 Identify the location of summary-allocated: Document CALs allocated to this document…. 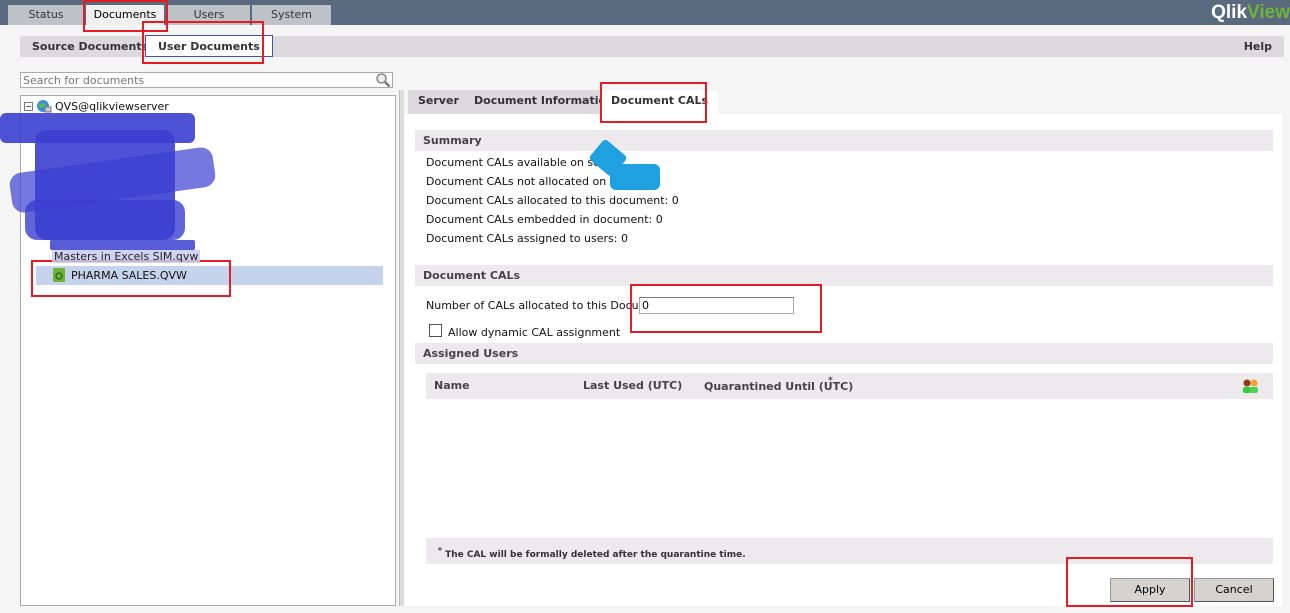
(552, 200).